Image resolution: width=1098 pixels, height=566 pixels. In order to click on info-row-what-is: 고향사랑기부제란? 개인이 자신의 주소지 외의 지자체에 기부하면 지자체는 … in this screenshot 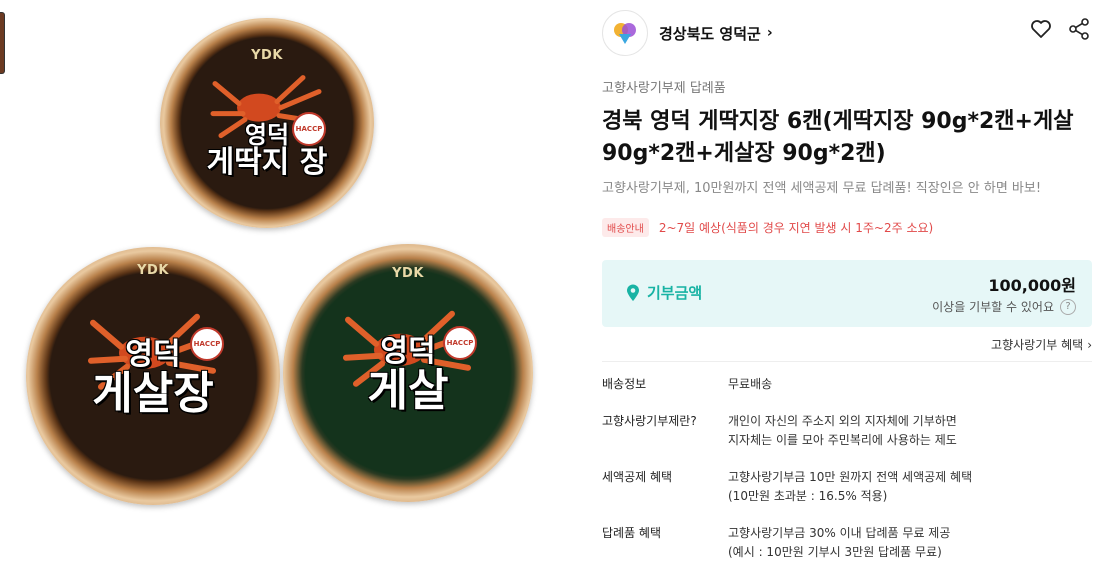, I will do `click(847, 431)`.